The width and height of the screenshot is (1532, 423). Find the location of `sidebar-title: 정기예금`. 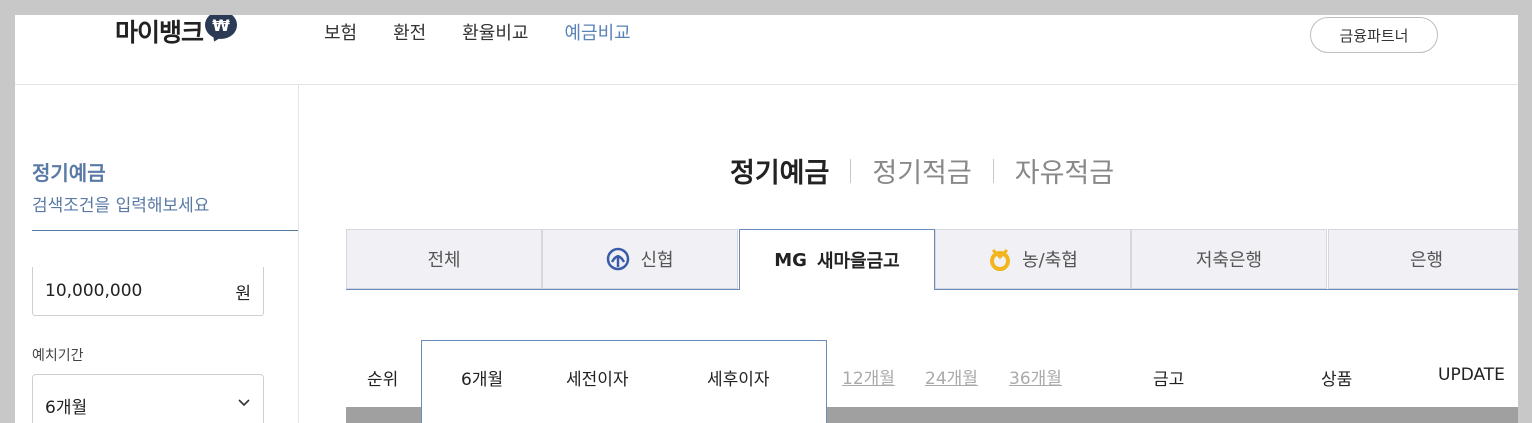

sidebar-title: 정기예금 is located at coordinates (69, 173).